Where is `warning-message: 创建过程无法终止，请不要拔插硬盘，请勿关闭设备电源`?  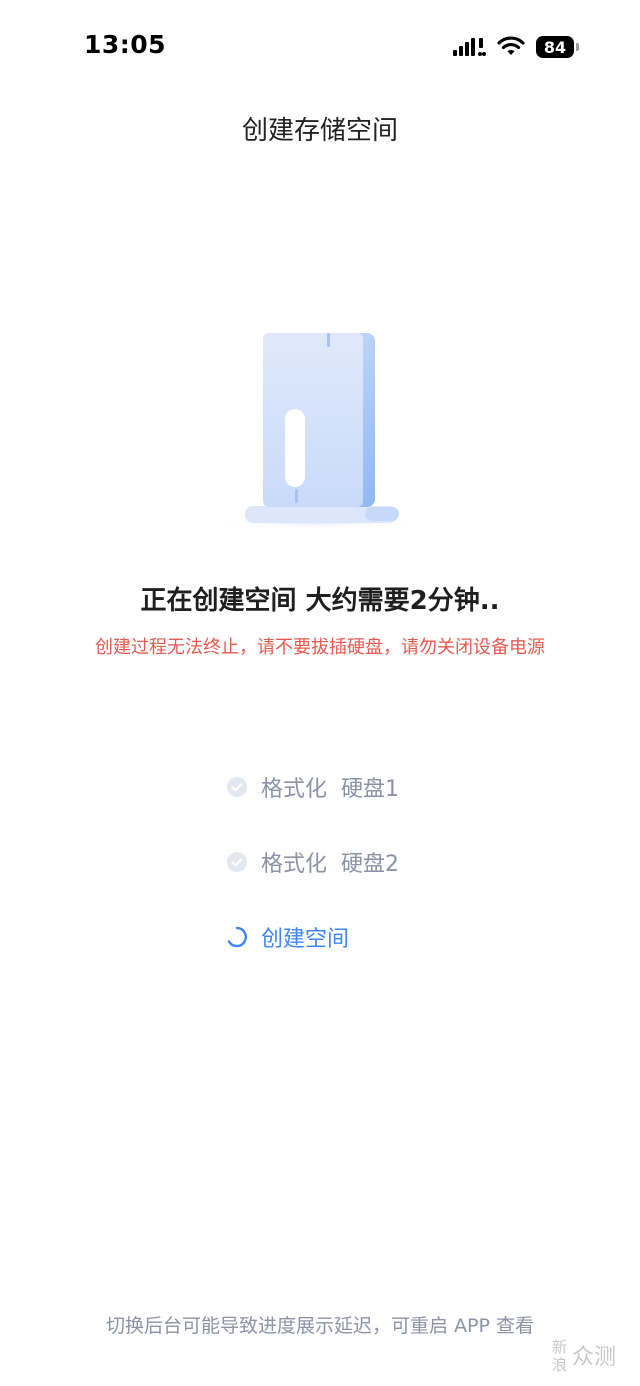 warning-message: 创建过程无法终止，请不要拔插硬盘，请勿关闭设备电源 is located at coordinates (320, 647).